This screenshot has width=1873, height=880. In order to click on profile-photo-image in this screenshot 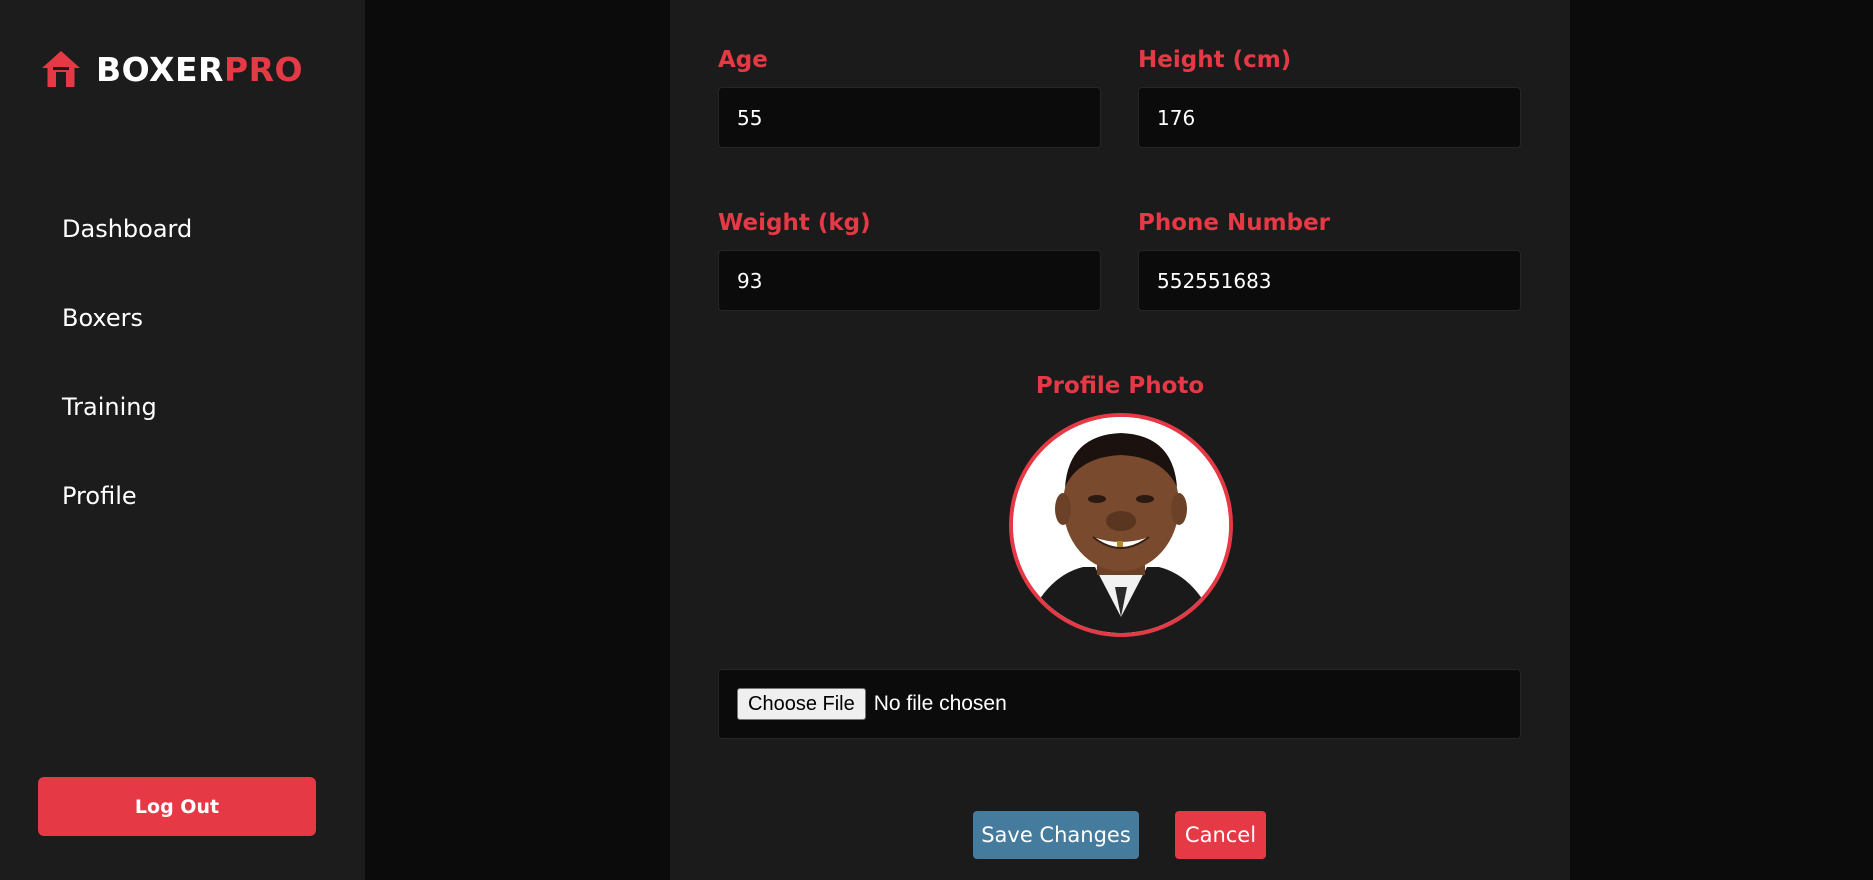, I will do `click(1121, 525)`.